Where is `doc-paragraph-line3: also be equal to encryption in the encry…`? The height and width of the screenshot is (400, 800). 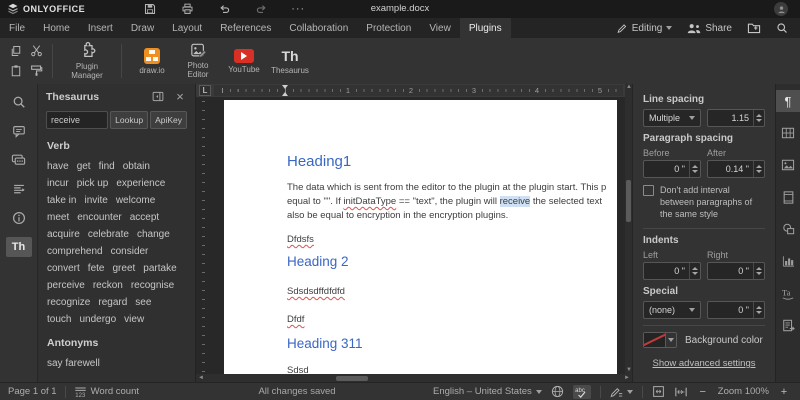
doc-paragraph-line3: also be equal to encryption in the encry… is located at coordinates (452, 216).